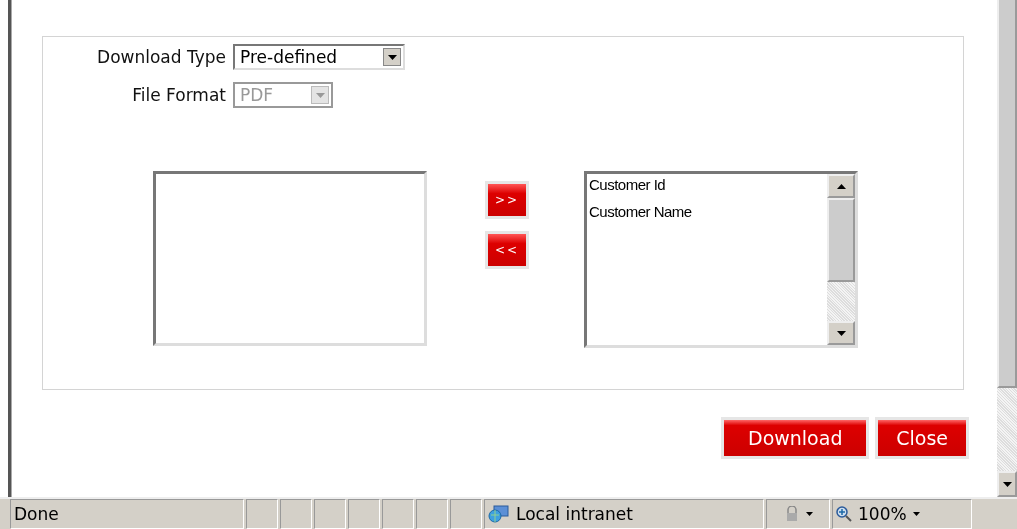 This screenshot has width=1017, height=529. I want to click on globe-network-icon, so click(499, 514).